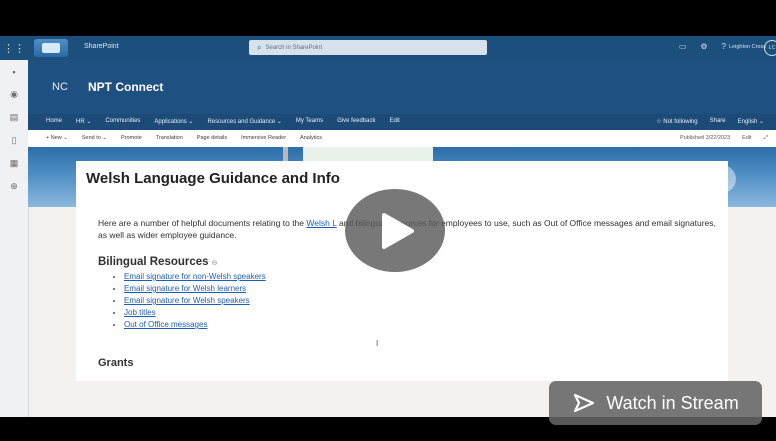 The height and width of the screenshot is (441, 776). Describe the element at coordinates (244, 121) in the screenshot. I see `nav-item-resources: Resources and Guidance ⌄` at that location.